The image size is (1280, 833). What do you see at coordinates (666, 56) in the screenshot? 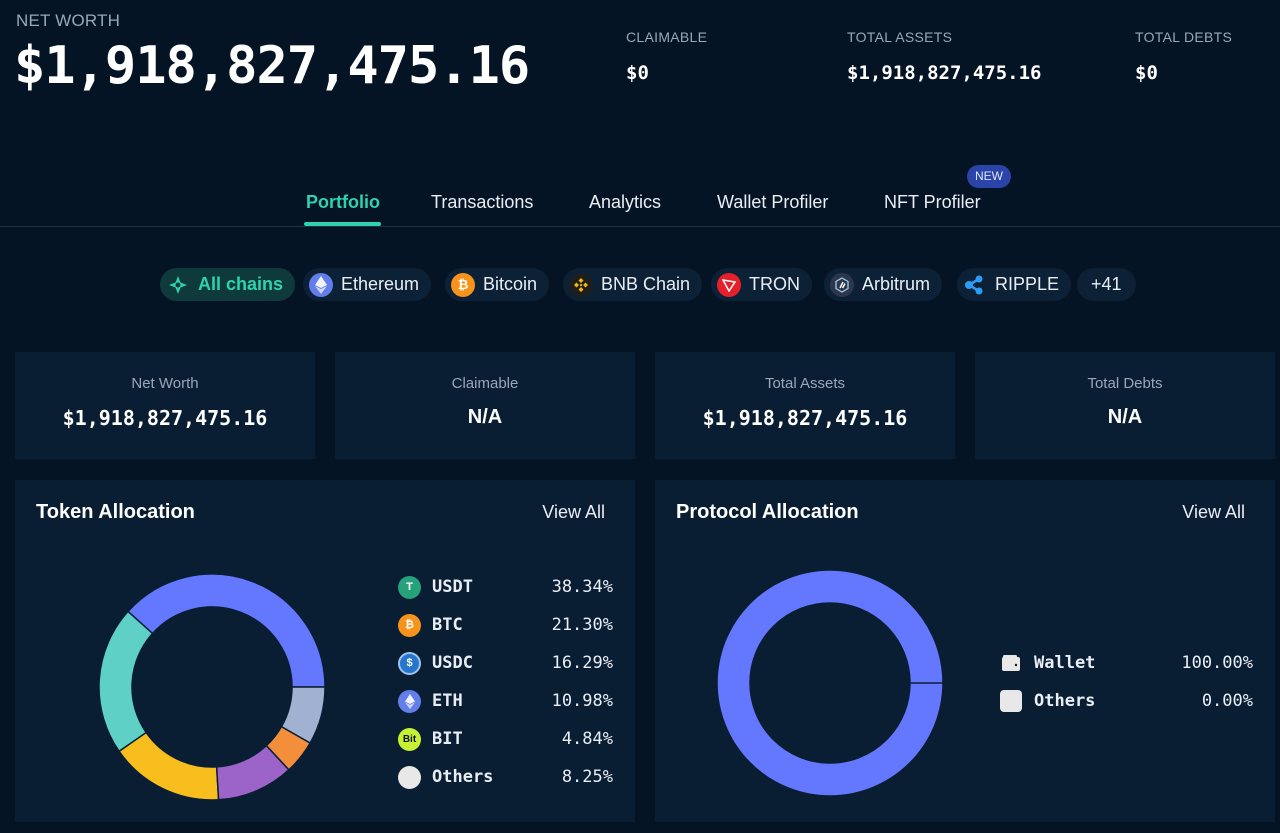
I see `claimable-stat: CLAIMABLE $0` at bounding box center [666, 56].